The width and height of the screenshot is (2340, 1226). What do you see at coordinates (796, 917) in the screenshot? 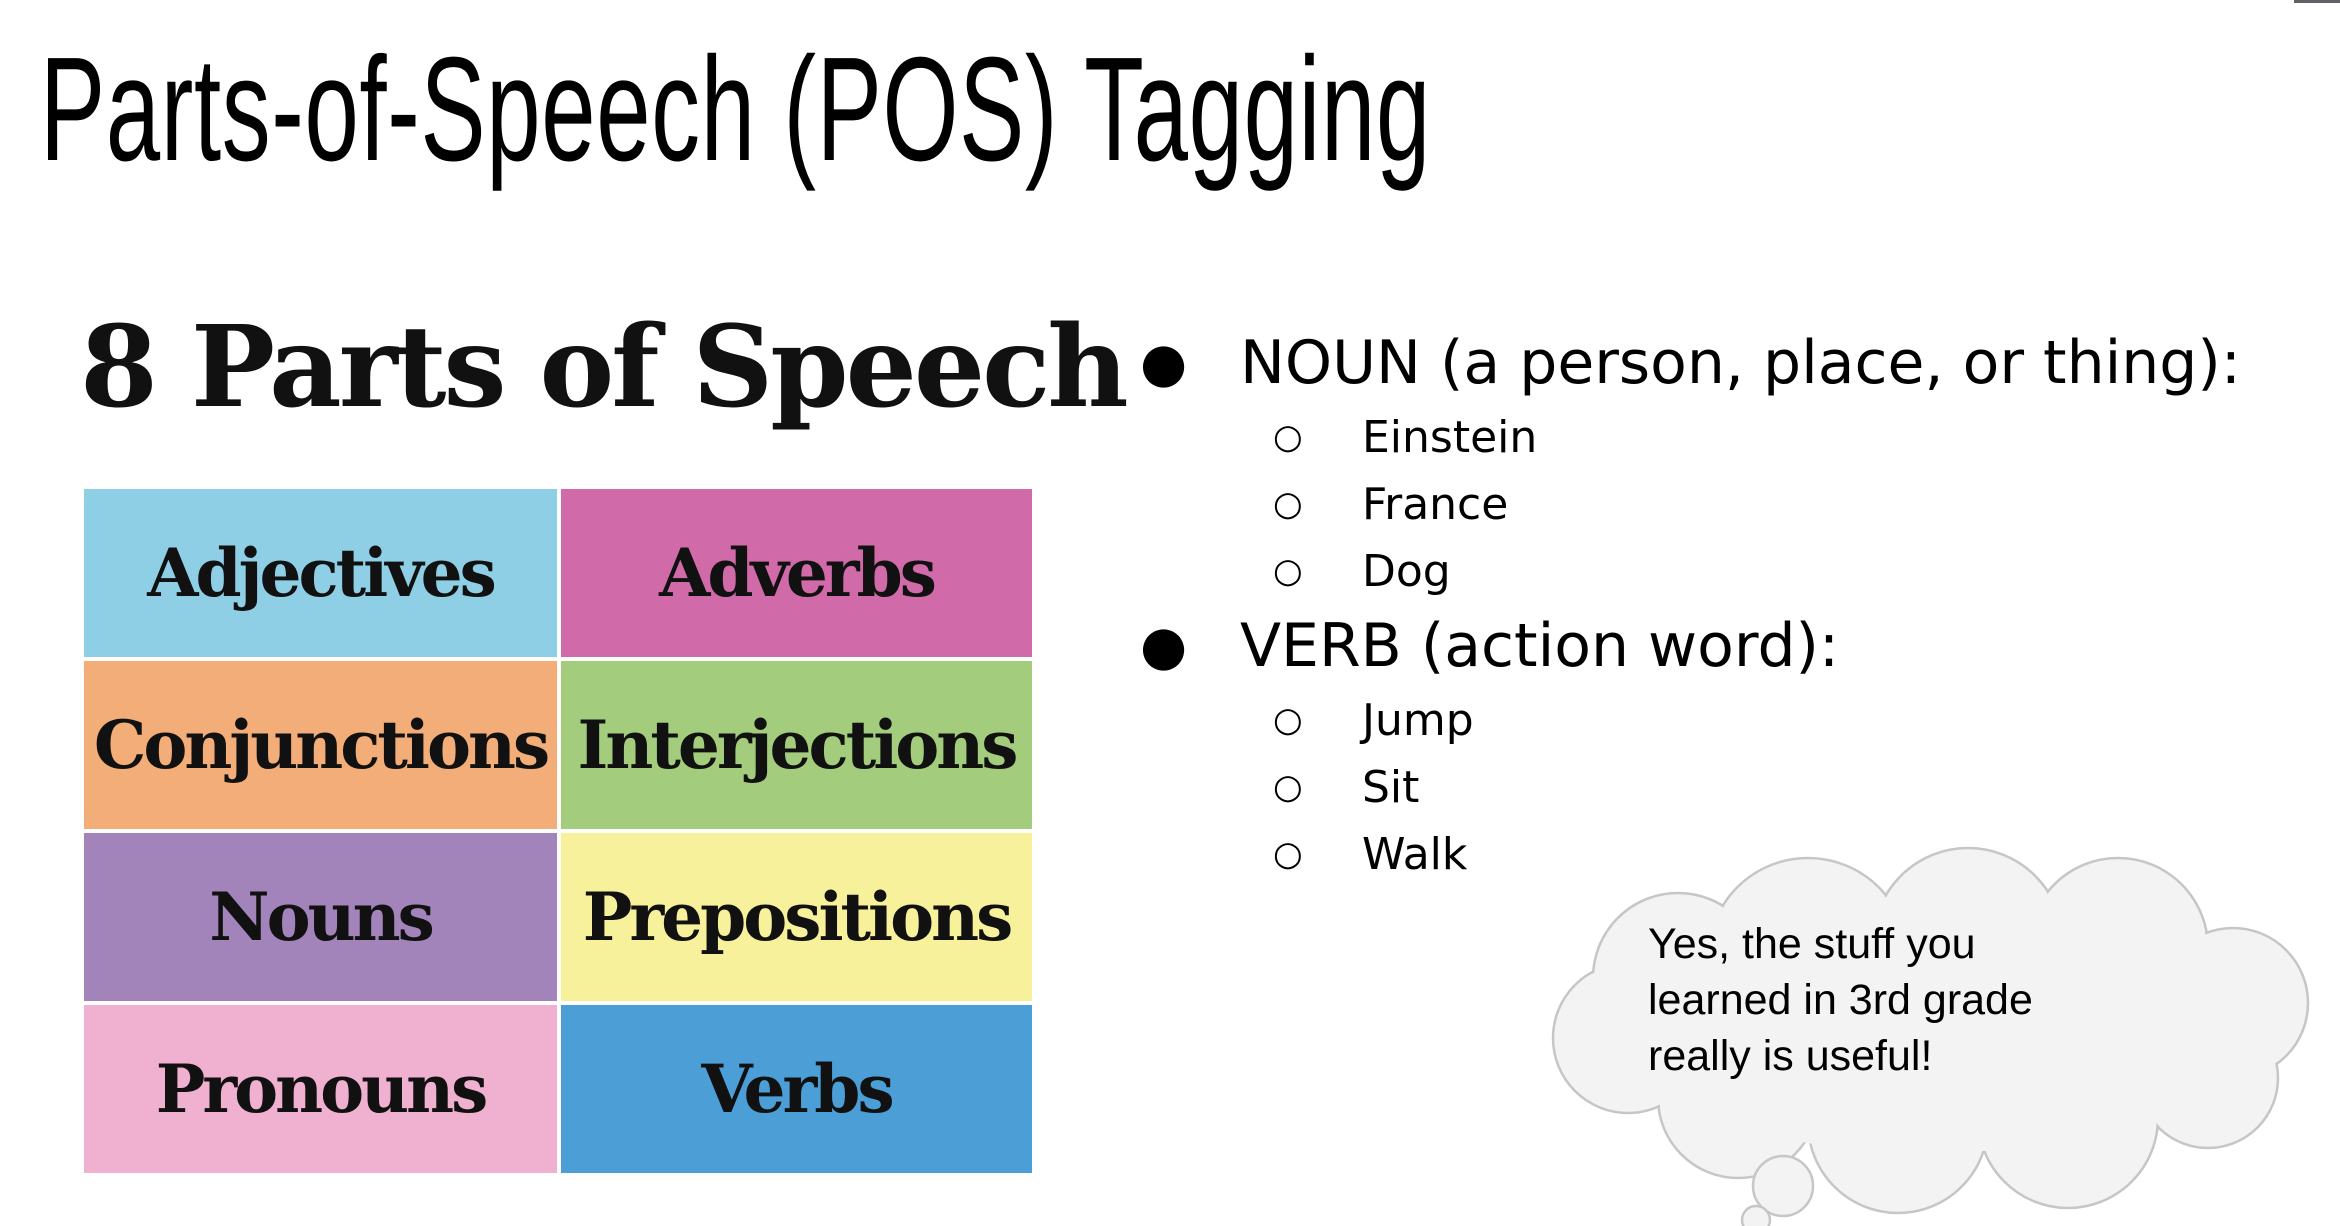
I see `cell-prepositions: Prepositions` at bounding box center [796, 917].